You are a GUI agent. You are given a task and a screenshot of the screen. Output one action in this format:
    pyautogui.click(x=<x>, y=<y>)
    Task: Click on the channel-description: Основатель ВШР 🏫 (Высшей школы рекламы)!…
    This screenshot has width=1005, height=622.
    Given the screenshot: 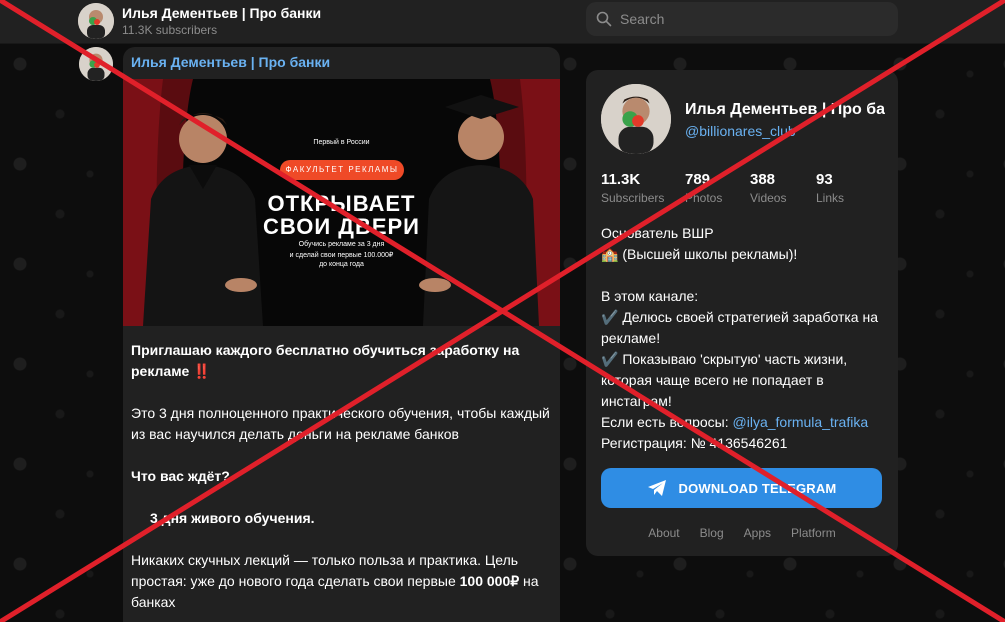 What is the action you would take?
    pyautogui.click(x=746, y=338)
    